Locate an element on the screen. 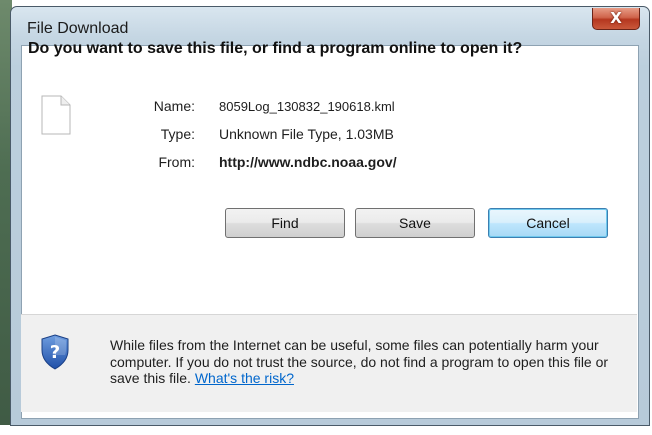  save-button: Save is located at coordinates (415, 223).